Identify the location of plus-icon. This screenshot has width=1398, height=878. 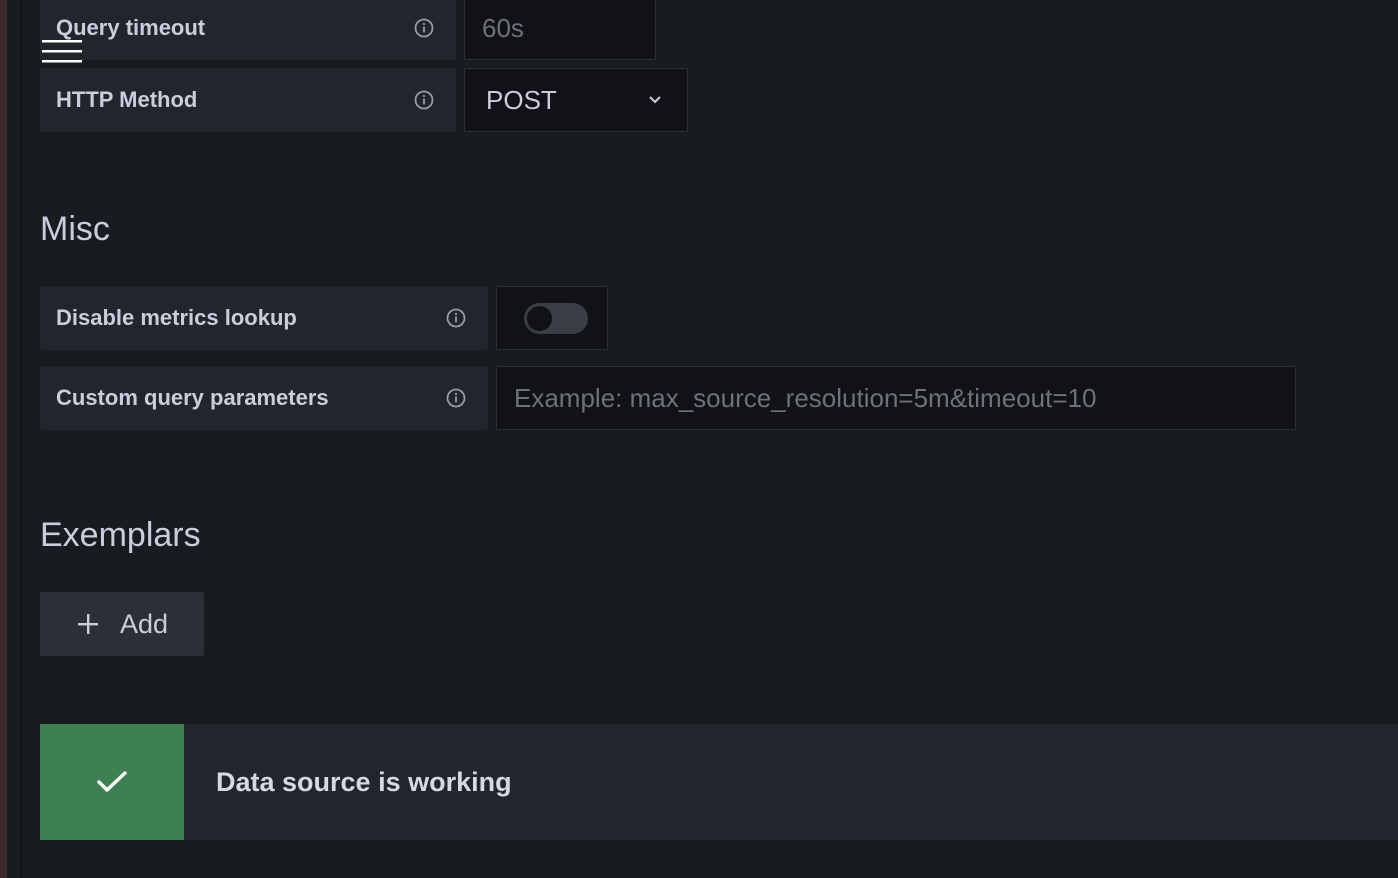
(88, 624).